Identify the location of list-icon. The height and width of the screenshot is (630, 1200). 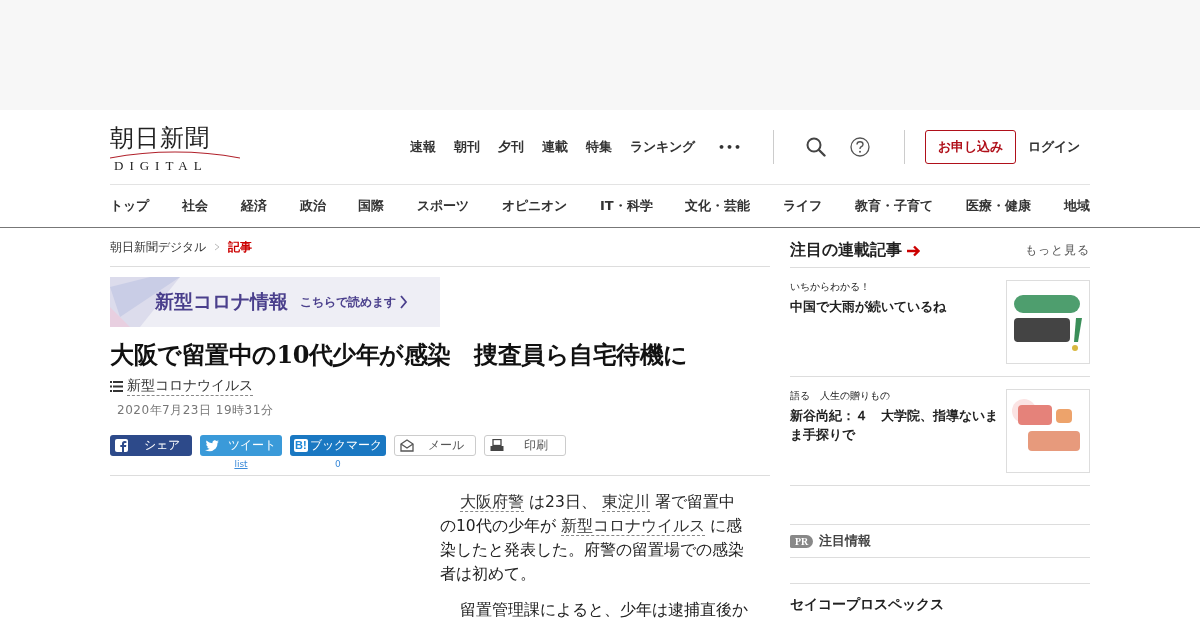
(116, 386).